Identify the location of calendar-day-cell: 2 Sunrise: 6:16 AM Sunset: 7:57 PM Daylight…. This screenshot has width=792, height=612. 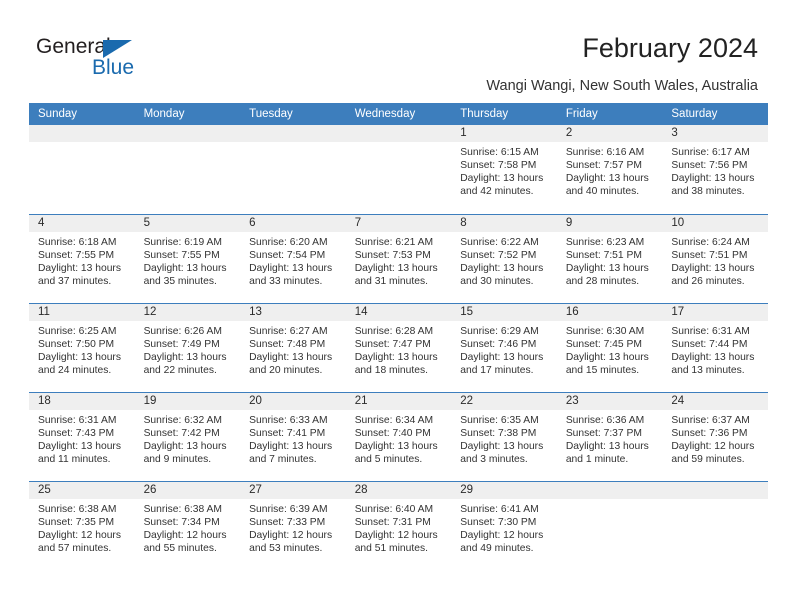
(609, 169).